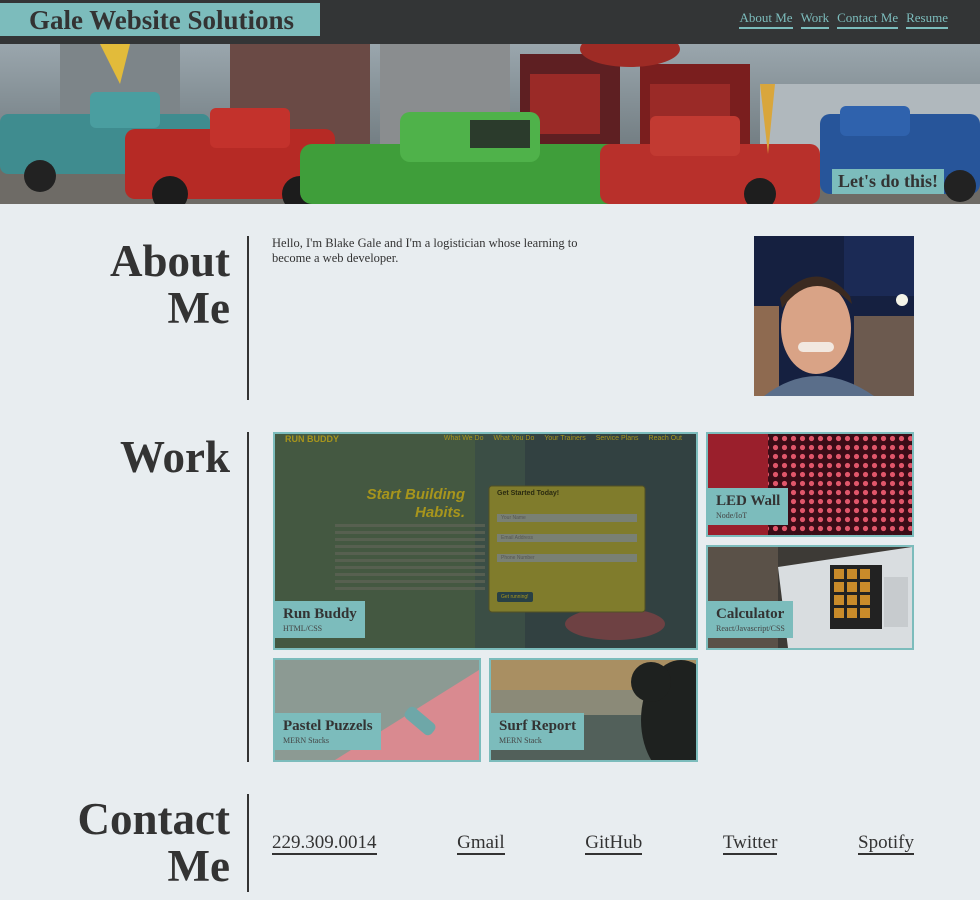 The image size is (980, 900). Describe the element at coordinates (415, 494) in the screenshot. I see `run-buddy-headline-line1: Start Building` at that location.